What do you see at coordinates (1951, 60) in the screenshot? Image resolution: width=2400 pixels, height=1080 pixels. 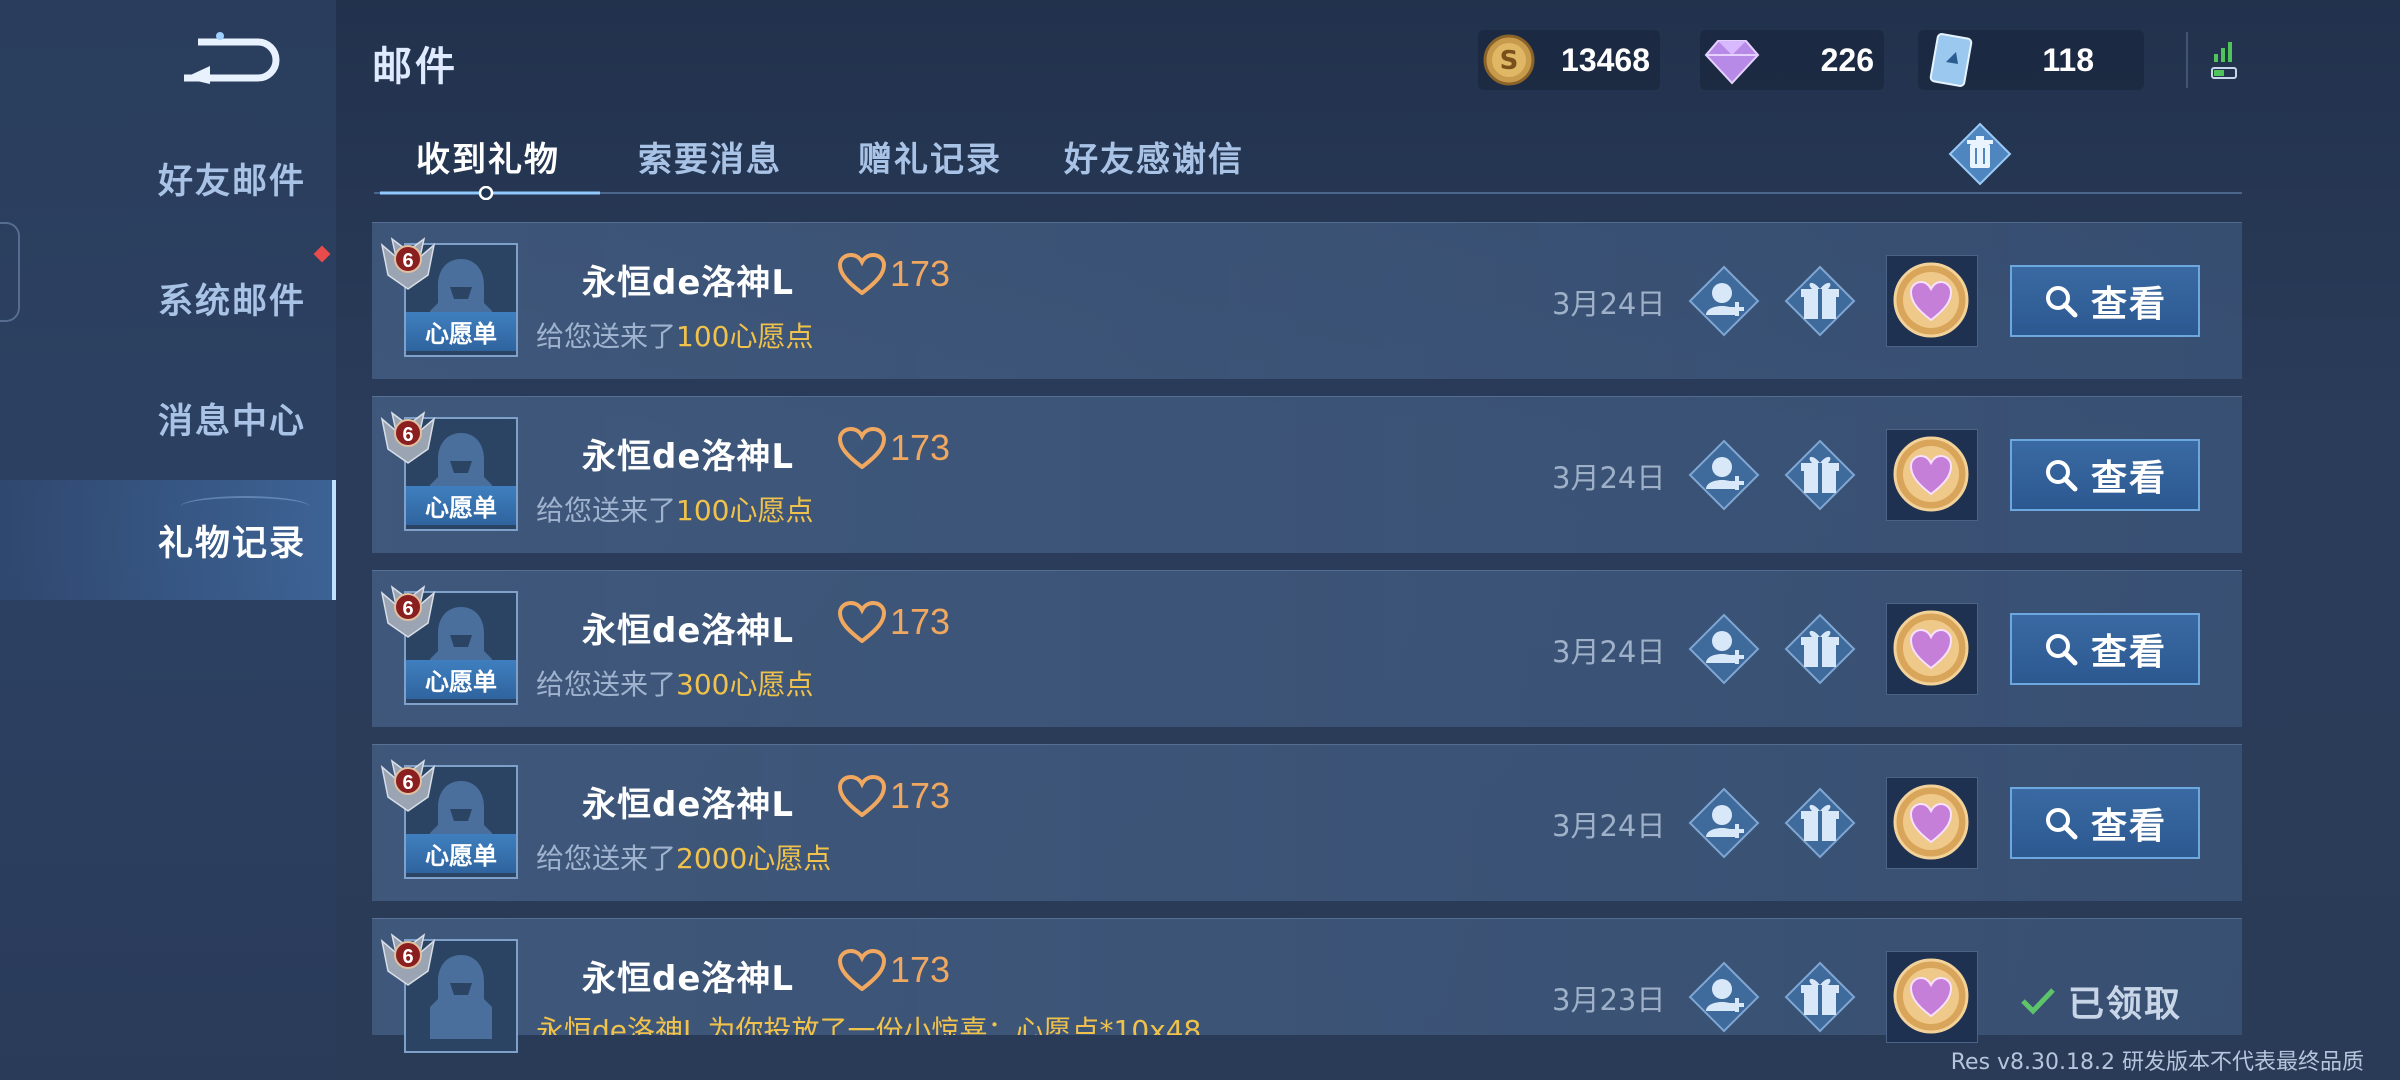 I see `voucher-icon` at bounding box center [1951, 60].